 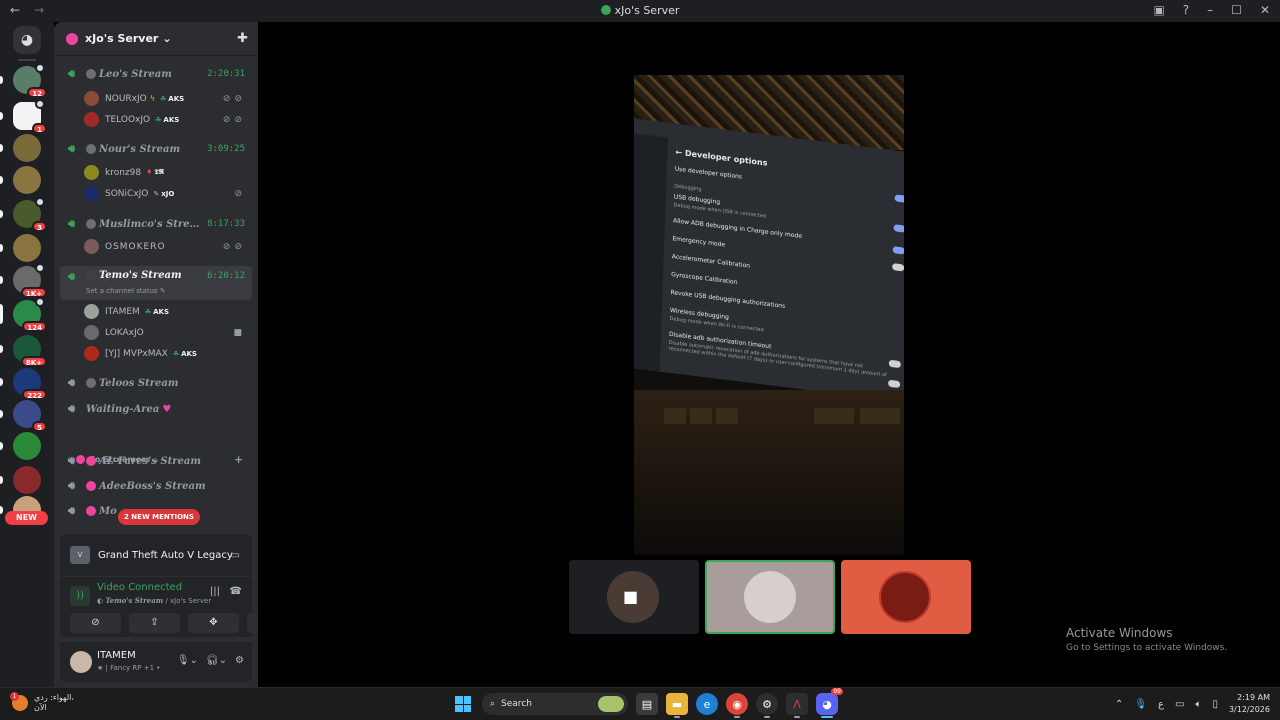 I want to click on user-panel: ITAMEM ★ | Fancy RP +1 • 🎙︎⌄ 🎧︎⌄ ⚙, so click(x=156, y=662).